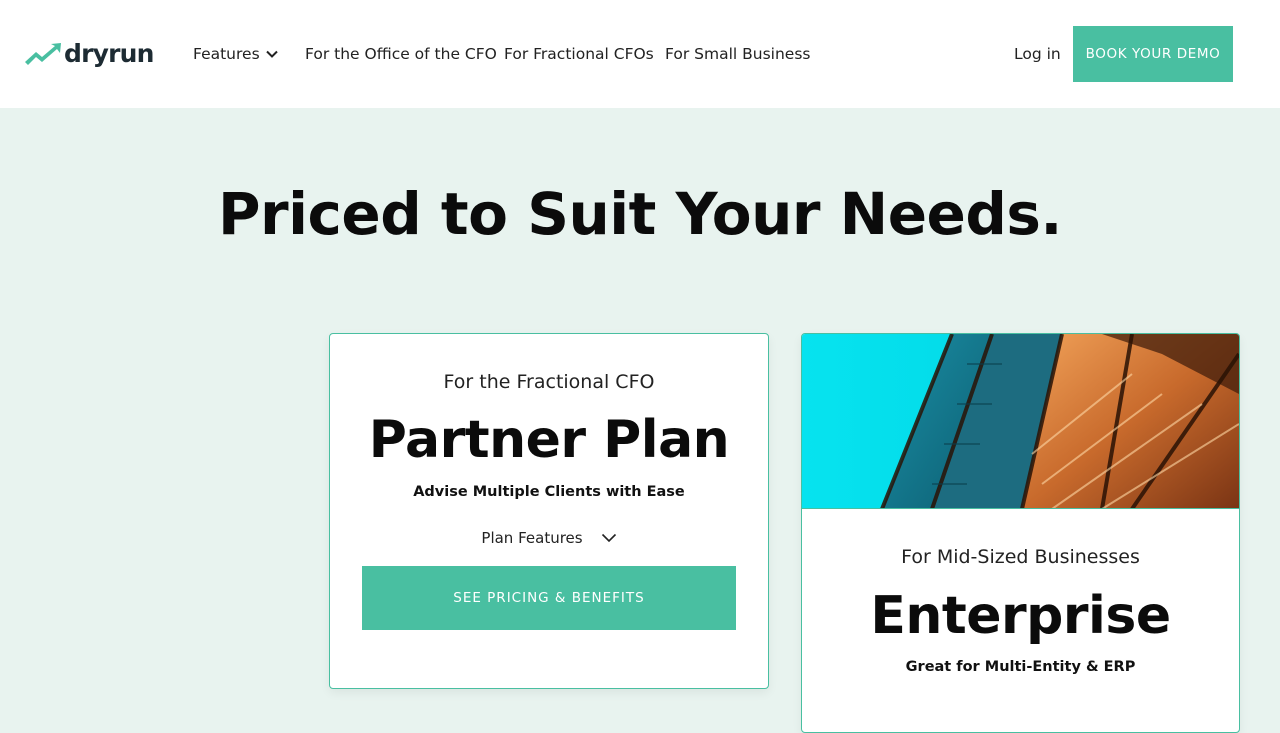  I want to click on nav-features-dropdown: Features, so click(235, 54).